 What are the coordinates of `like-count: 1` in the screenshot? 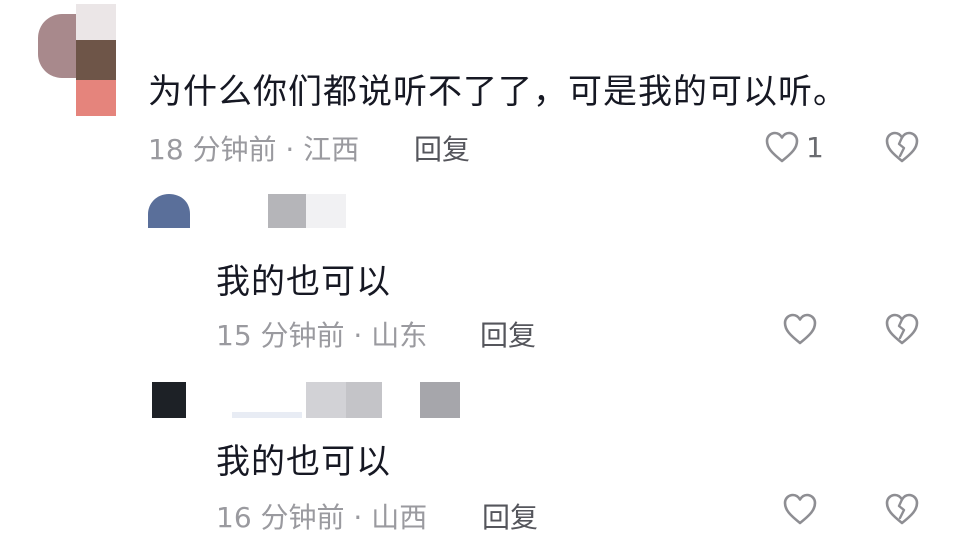 It's located at (815, 147).